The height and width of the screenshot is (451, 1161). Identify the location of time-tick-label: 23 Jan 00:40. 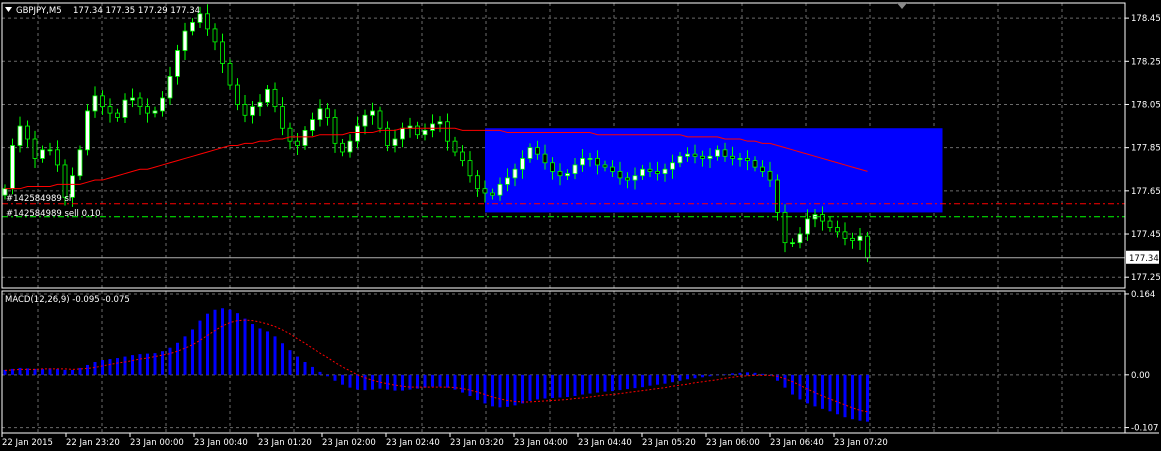
(221, 443).